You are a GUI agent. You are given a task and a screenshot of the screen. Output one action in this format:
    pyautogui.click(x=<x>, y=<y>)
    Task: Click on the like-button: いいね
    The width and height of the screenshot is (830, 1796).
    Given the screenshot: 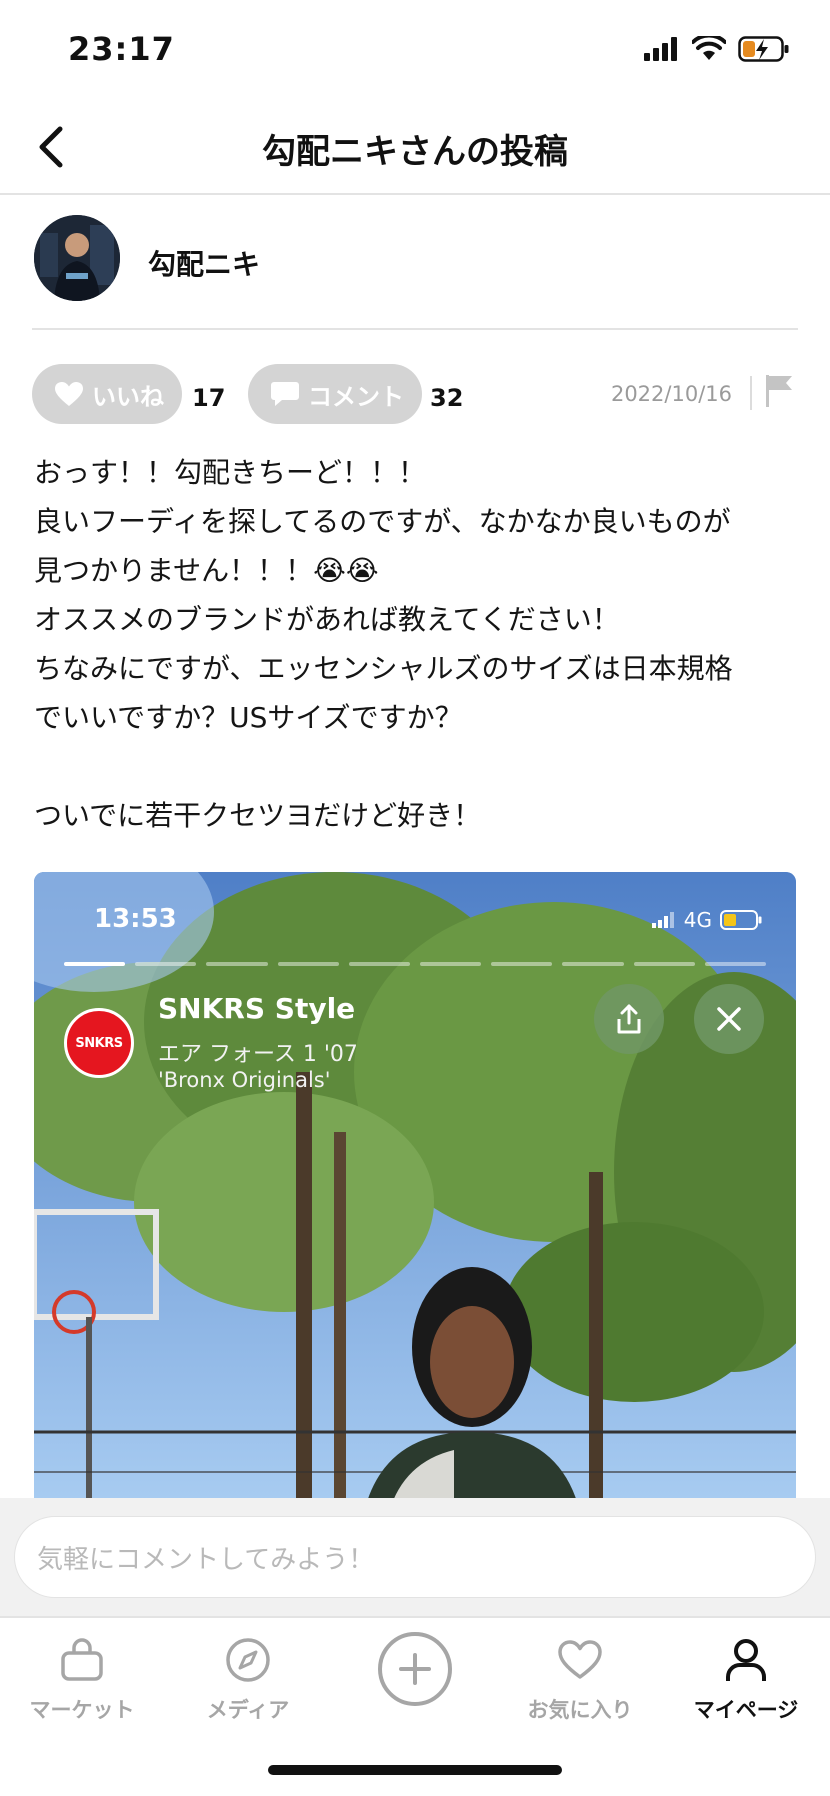 What is the action you would take?
    pyautogui.click(x=107, y=394)
    